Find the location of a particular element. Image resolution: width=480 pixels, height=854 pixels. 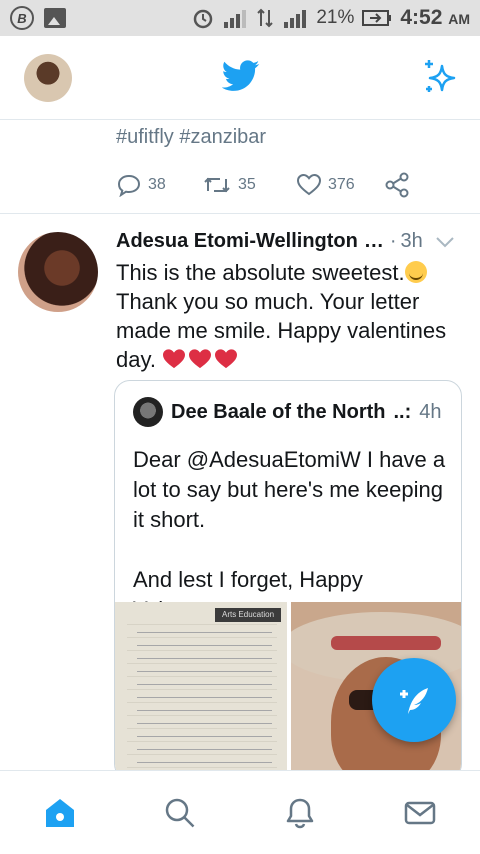

battery-percent: 21% is located at coordinates (335, 17).